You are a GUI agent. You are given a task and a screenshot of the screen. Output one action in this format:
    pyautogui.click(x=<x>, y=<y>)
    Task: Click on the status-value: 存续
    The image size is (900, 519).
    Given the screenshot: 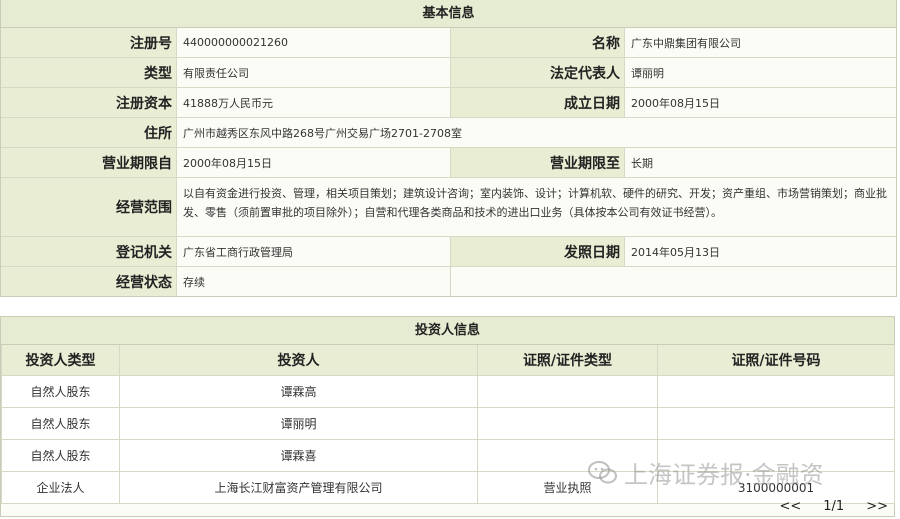 What is the action you would take?
    pyautogui.click(x=314, y=281)
    